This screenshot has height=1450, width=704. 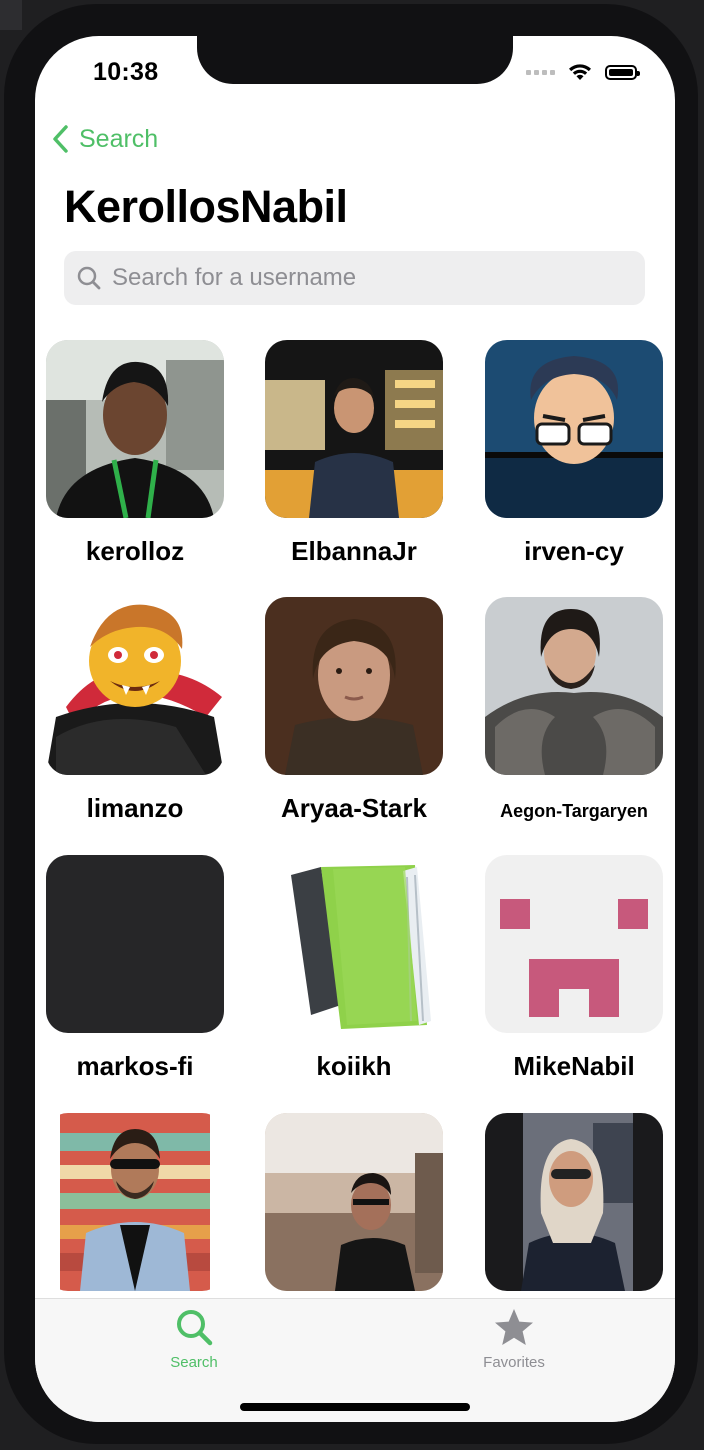 What do you see at coordinates (574, 1066) in the screenshot?
I see `user-name: MikeNabil` at bounding box center [574, 1066].